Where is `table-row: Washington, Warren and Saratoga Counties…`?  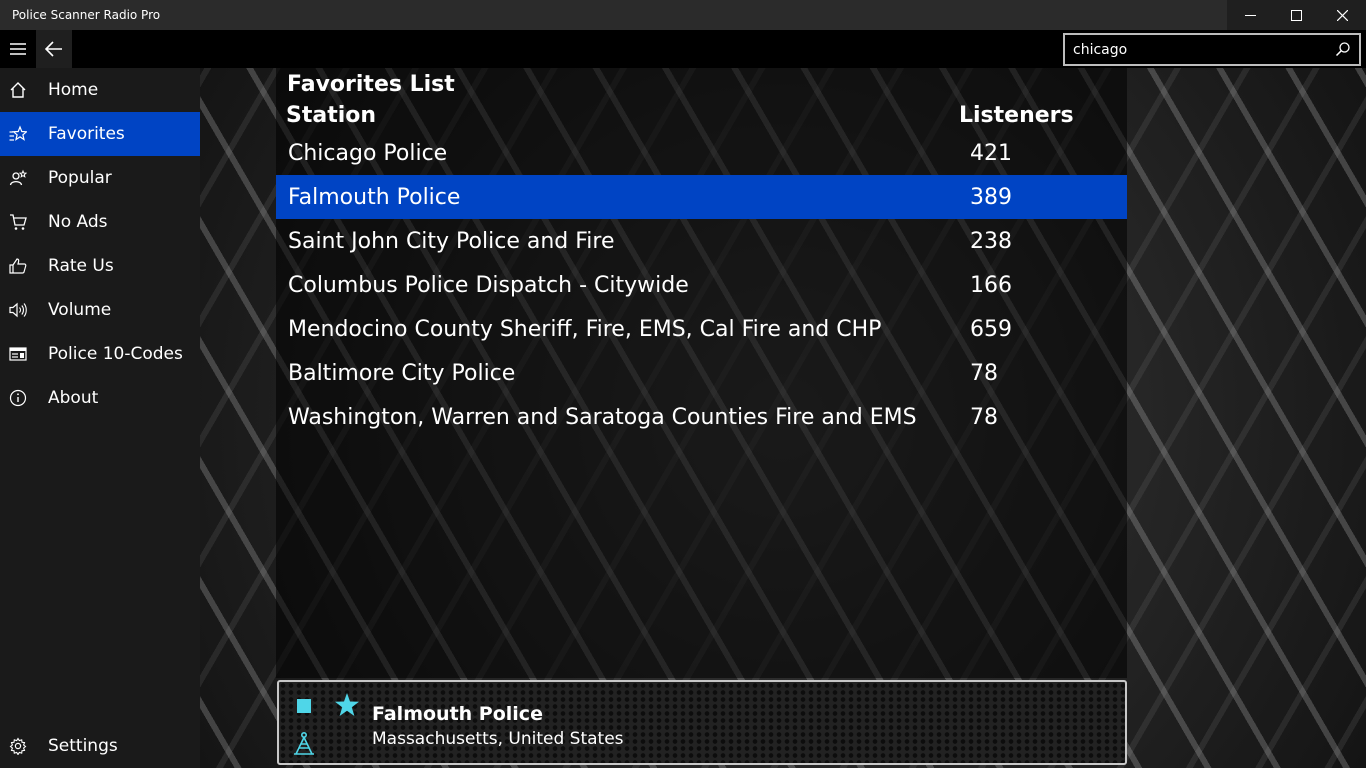 table-row: Washington, Warren and Saratoga Counties… is located at coordinates (701, 417).